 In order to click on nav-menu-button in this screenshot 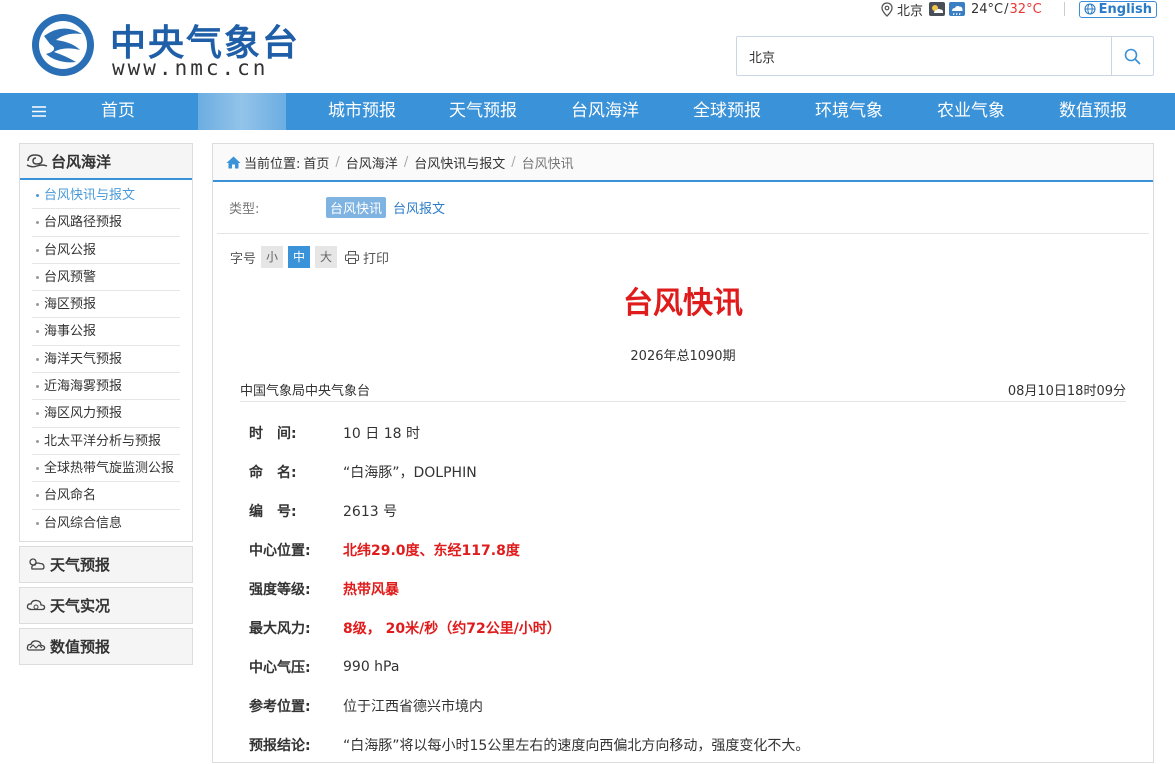, I will do `click(39, 111)`.